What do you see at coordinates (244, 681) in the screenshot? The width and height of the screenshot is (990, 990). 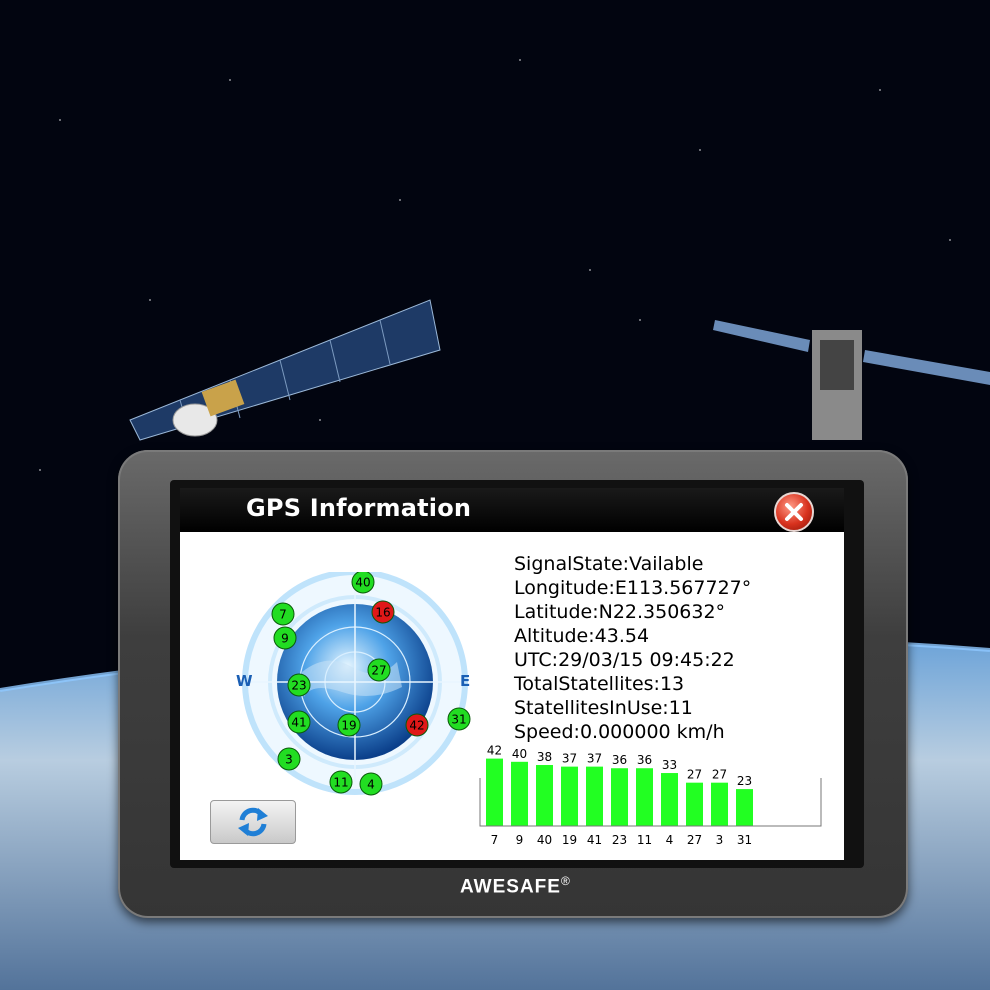 I see `west-label: W` at bounding box center [244, 681].